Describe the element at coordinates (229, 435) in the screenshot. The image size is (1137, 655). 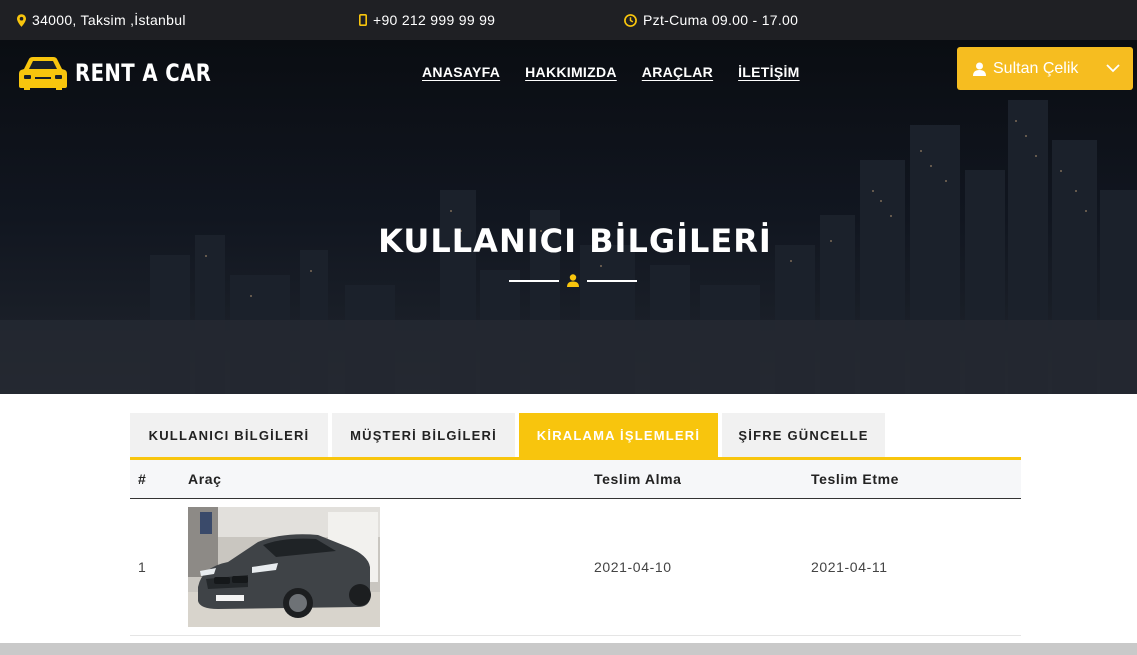
I see `tab-user-info: KULLANICI BİLGİLERİ` at that location.